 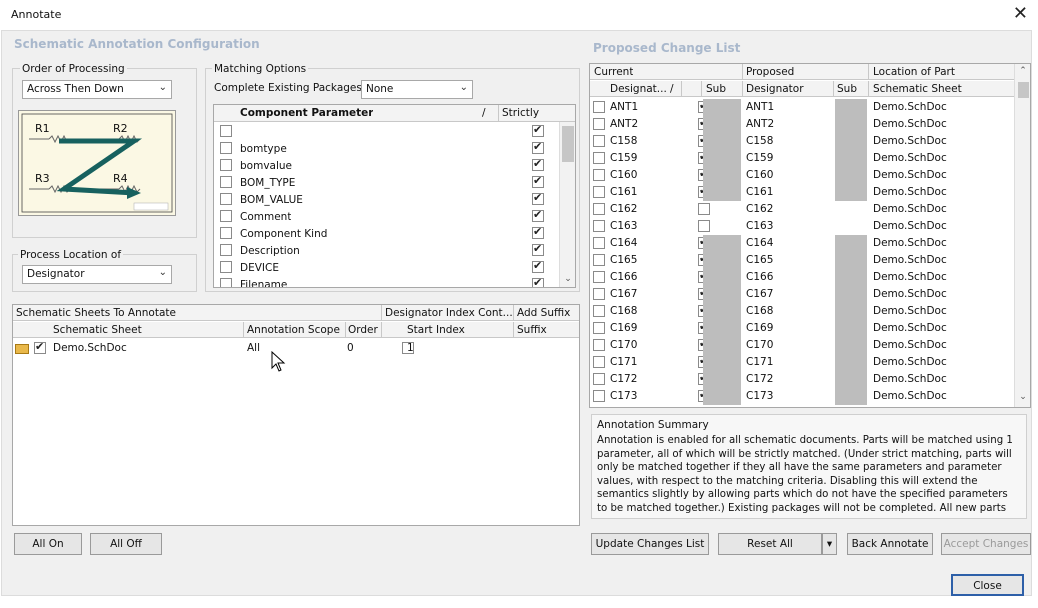 I want to click on list-item: Filename, so click(x=386, y=281).